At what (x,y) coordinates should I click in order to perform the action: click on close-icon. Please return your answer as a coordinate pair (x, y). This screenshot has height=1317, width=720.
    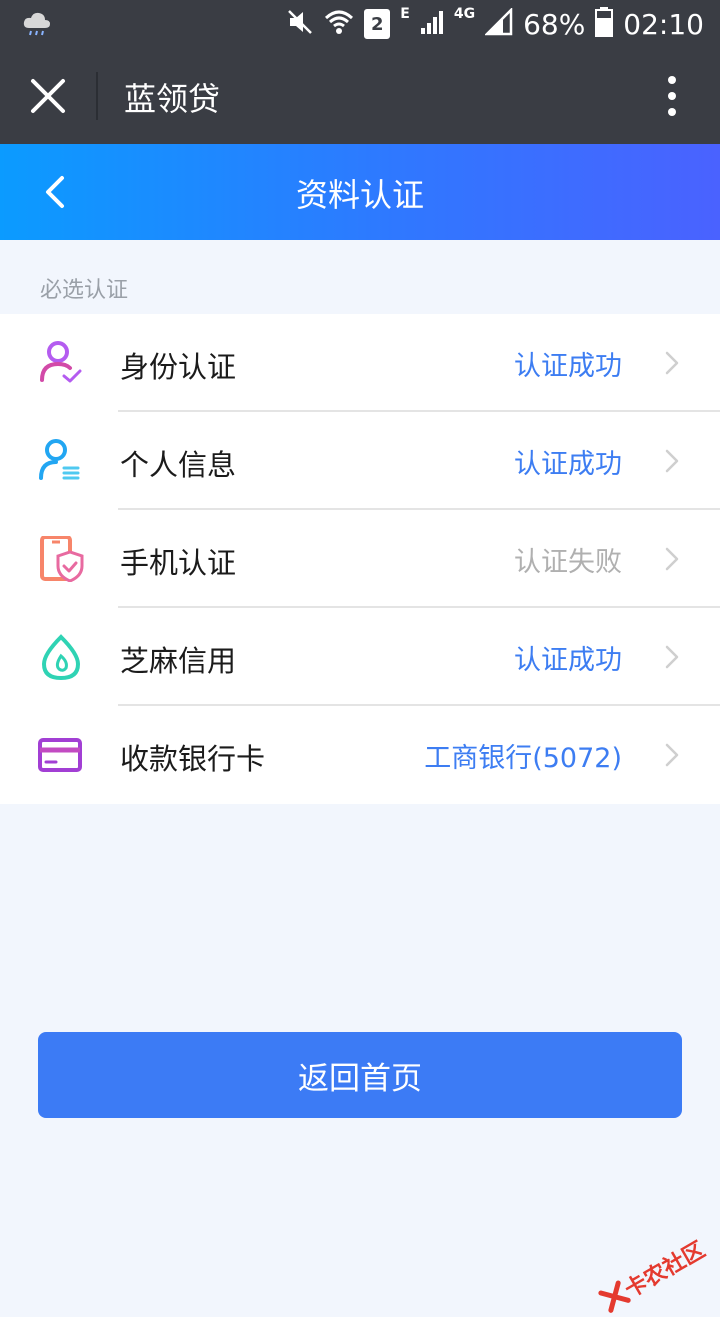
    Looking at the image, I should click on (48, 96).